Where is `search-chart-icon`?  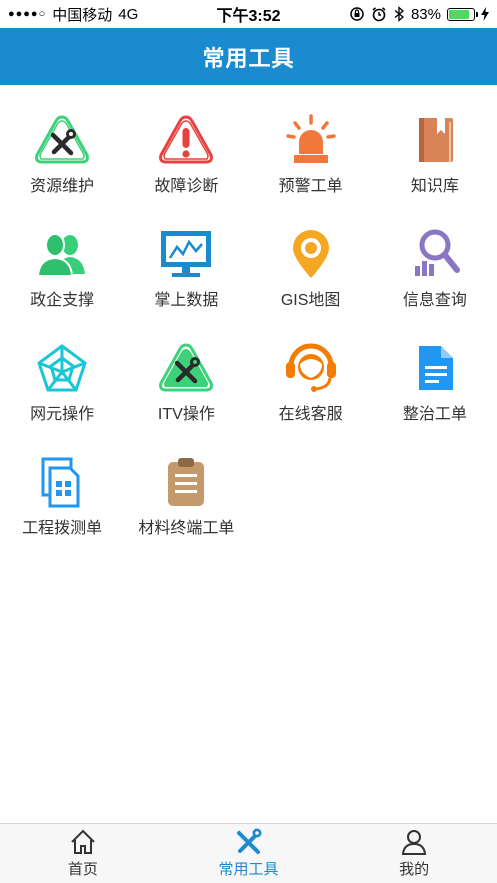
search-chart-icon is located at coordinates (437, 252).